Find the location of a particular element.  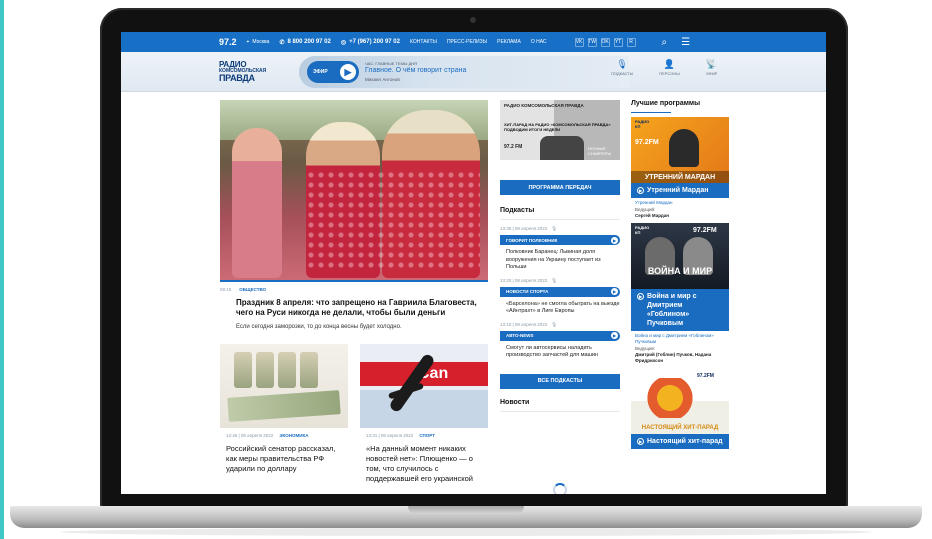

program-image: РАДИО КП 97.2FM УТРЕННИЙ МАРДАН is located at coordinates (680, 150).